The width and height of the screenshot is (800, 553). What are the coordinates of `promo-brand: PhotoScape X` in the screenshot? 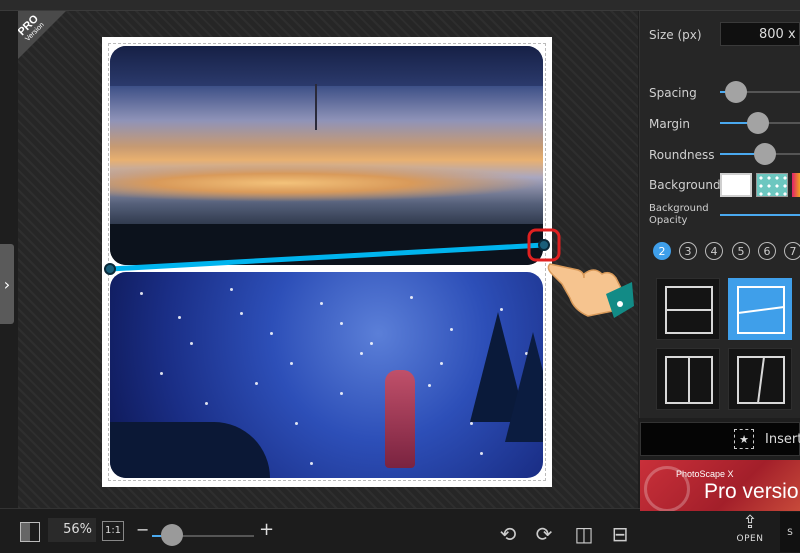 It's located at (705, 474).